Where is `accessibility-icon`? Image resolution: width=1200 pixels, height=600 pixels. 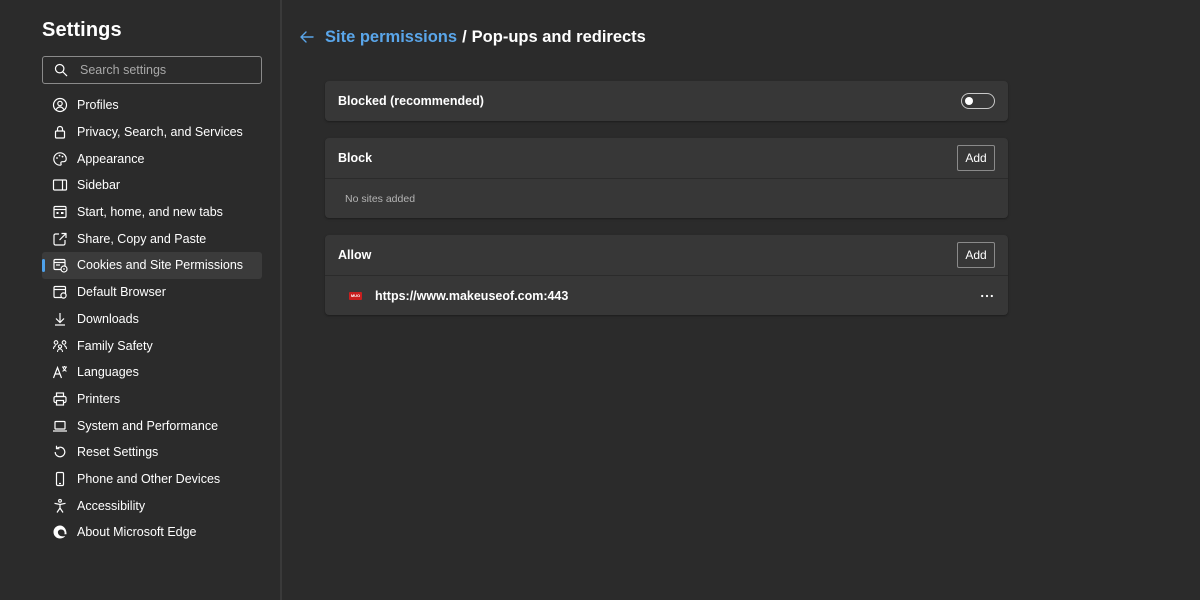
accessibility-icon is located at coordinates (60, 506).